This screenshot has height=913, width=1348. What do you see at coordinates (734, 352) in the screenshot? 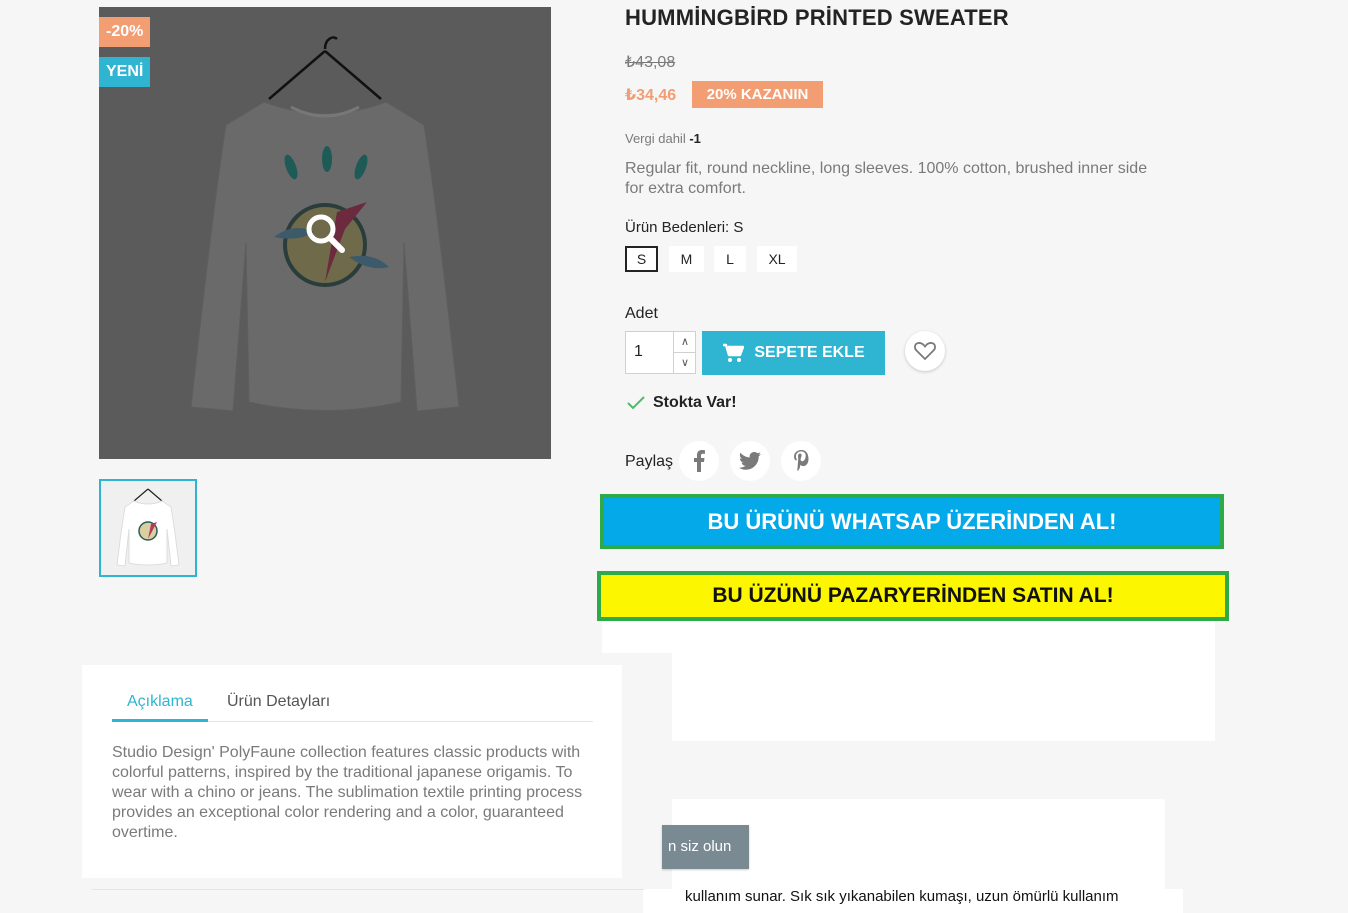
I see `cart-icon` at bounding box center [734, 352].